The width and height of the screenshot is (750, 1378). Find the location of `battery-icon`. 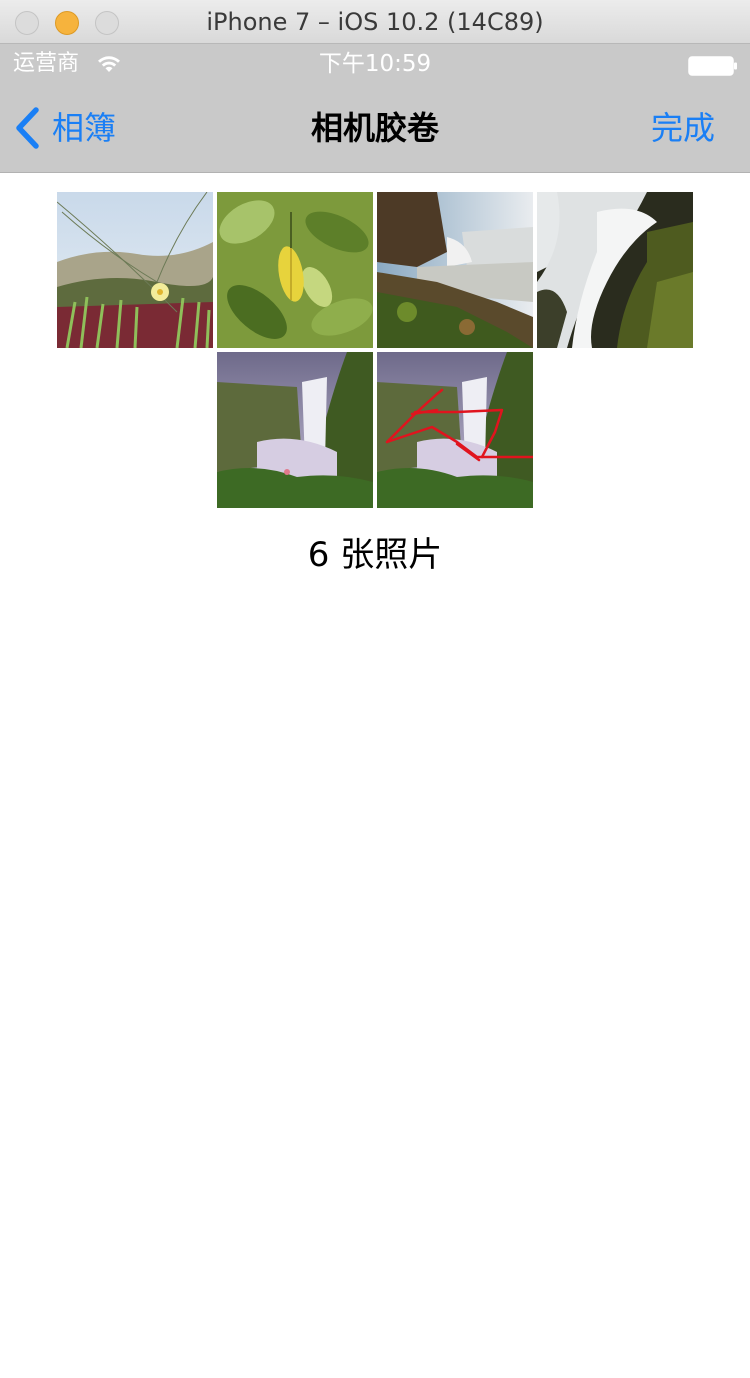

battery-icon is located at coordinates (712, 66).